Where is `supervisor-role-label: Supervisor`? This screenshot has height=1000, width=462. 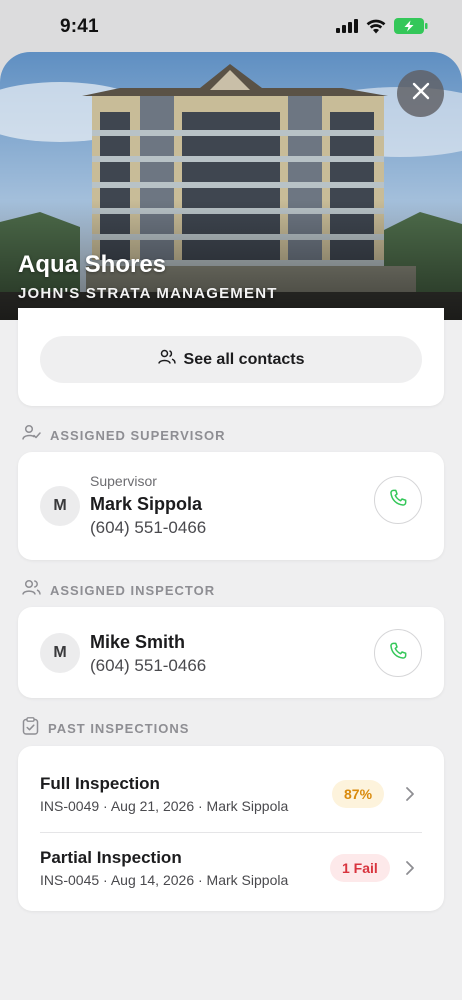 supervisor-role-label: Supervisor is located at coordinates (123, 481).